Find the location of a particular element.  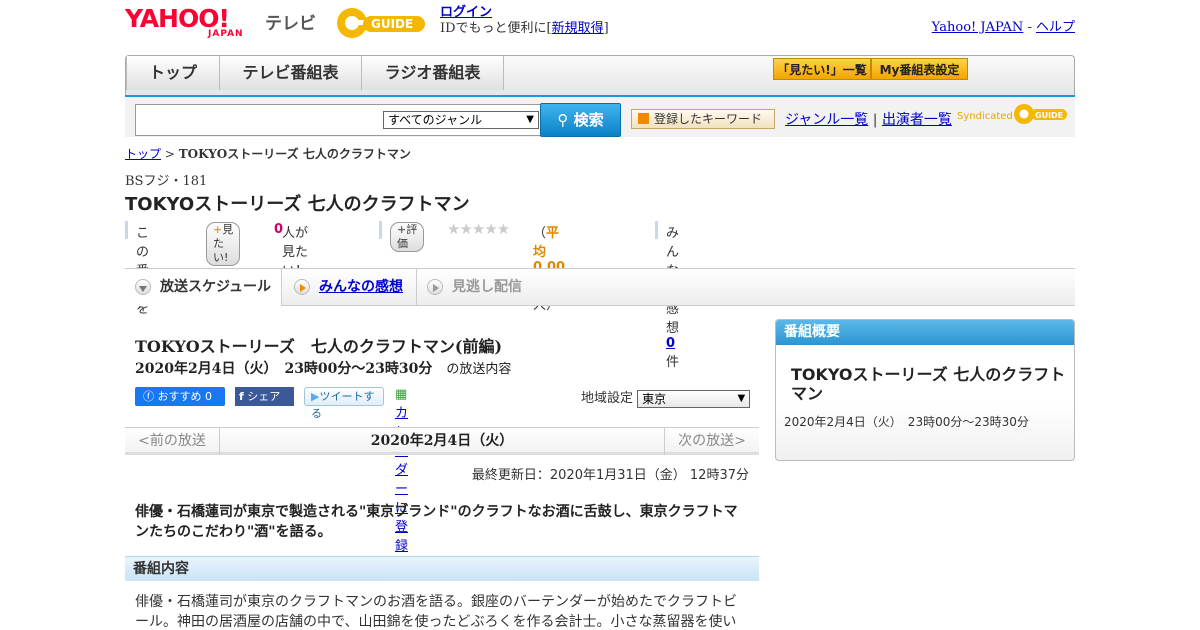

tab-schedule-label: 放送スケジュール is located at coordinates (216, 287).